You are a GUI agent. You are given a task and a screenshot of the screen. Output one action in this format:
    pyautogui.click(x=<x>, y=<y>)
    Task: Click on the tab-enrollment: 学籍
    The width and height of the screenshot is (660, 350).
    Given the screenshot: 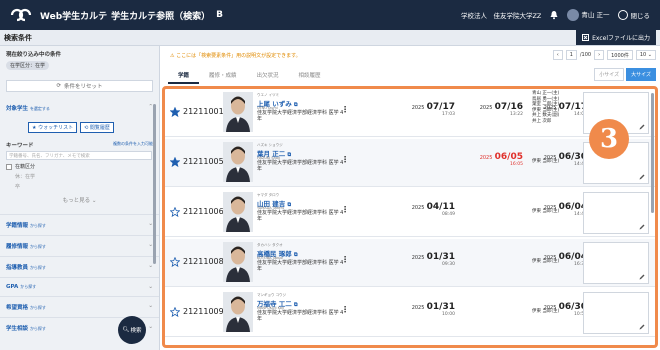 What is the action you would take?
    pyautogui.click(x=184, y=76)
    